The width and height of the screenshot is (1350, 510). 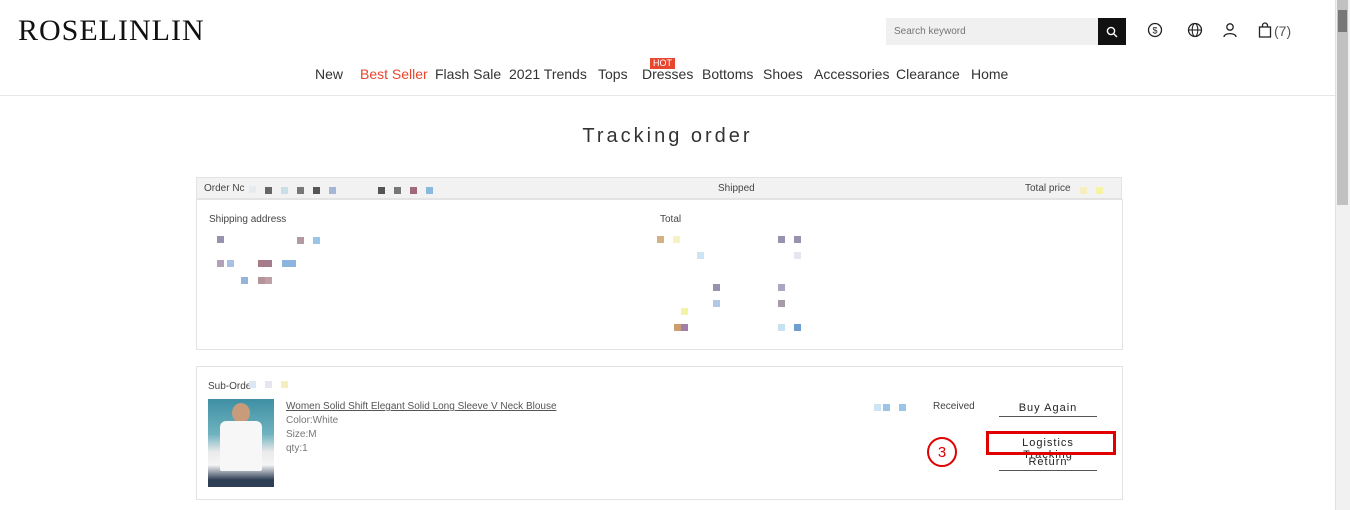 What do you see at coordinates (613, 74) in the screenshot?
I see `nav-tops: Tops` at bounding box center [613, 74].